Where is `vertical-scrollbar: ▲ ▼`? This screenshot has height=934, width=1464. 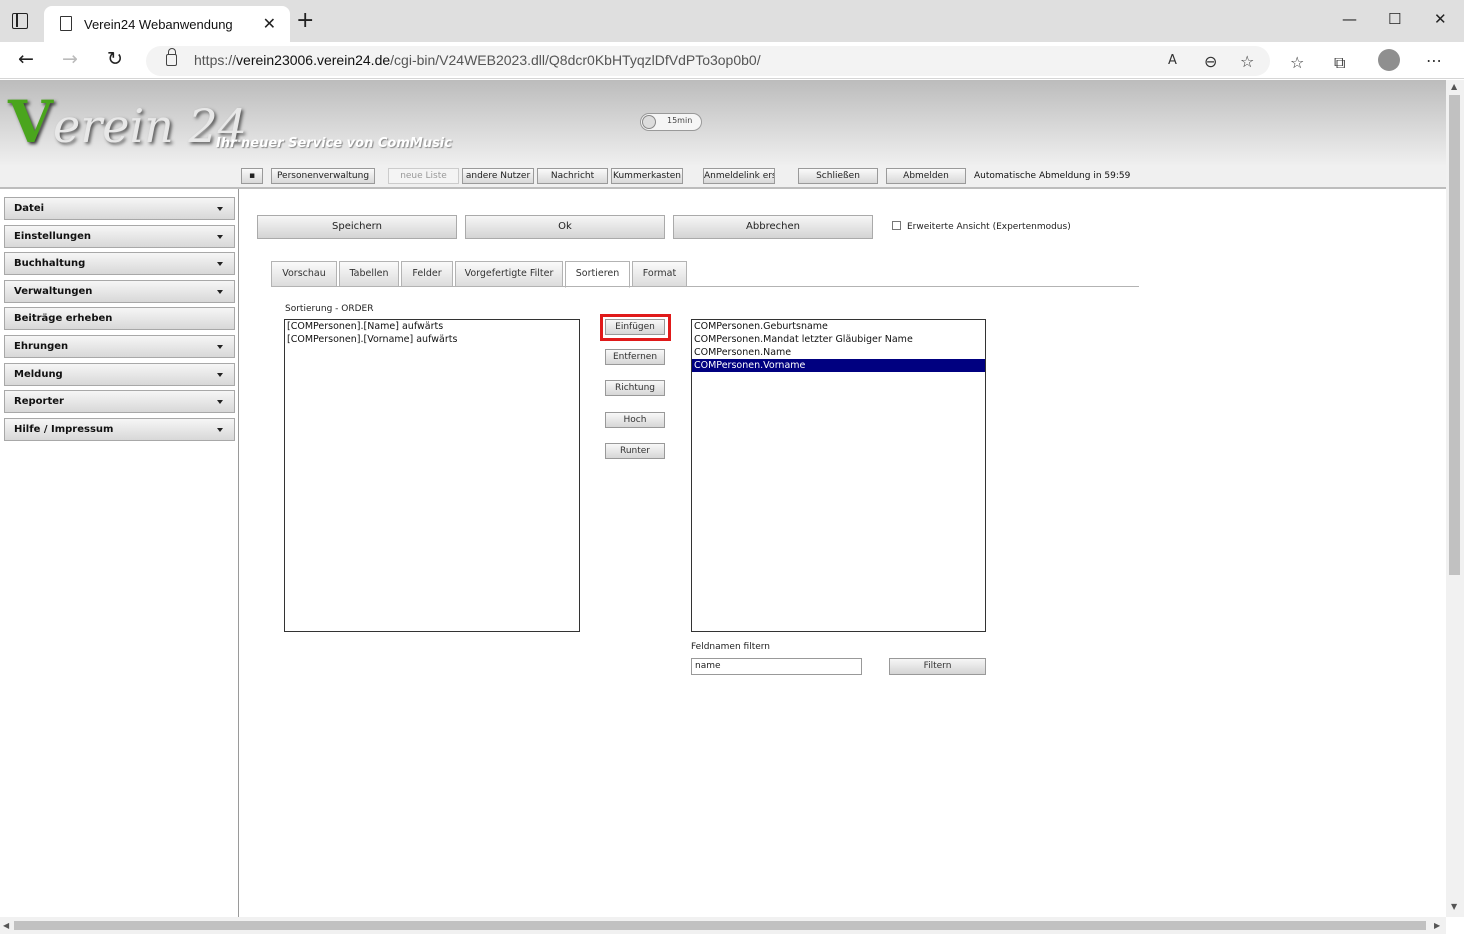
vertical-scrollbar: ▲ ▼ is located at coordinates (1455, 498).